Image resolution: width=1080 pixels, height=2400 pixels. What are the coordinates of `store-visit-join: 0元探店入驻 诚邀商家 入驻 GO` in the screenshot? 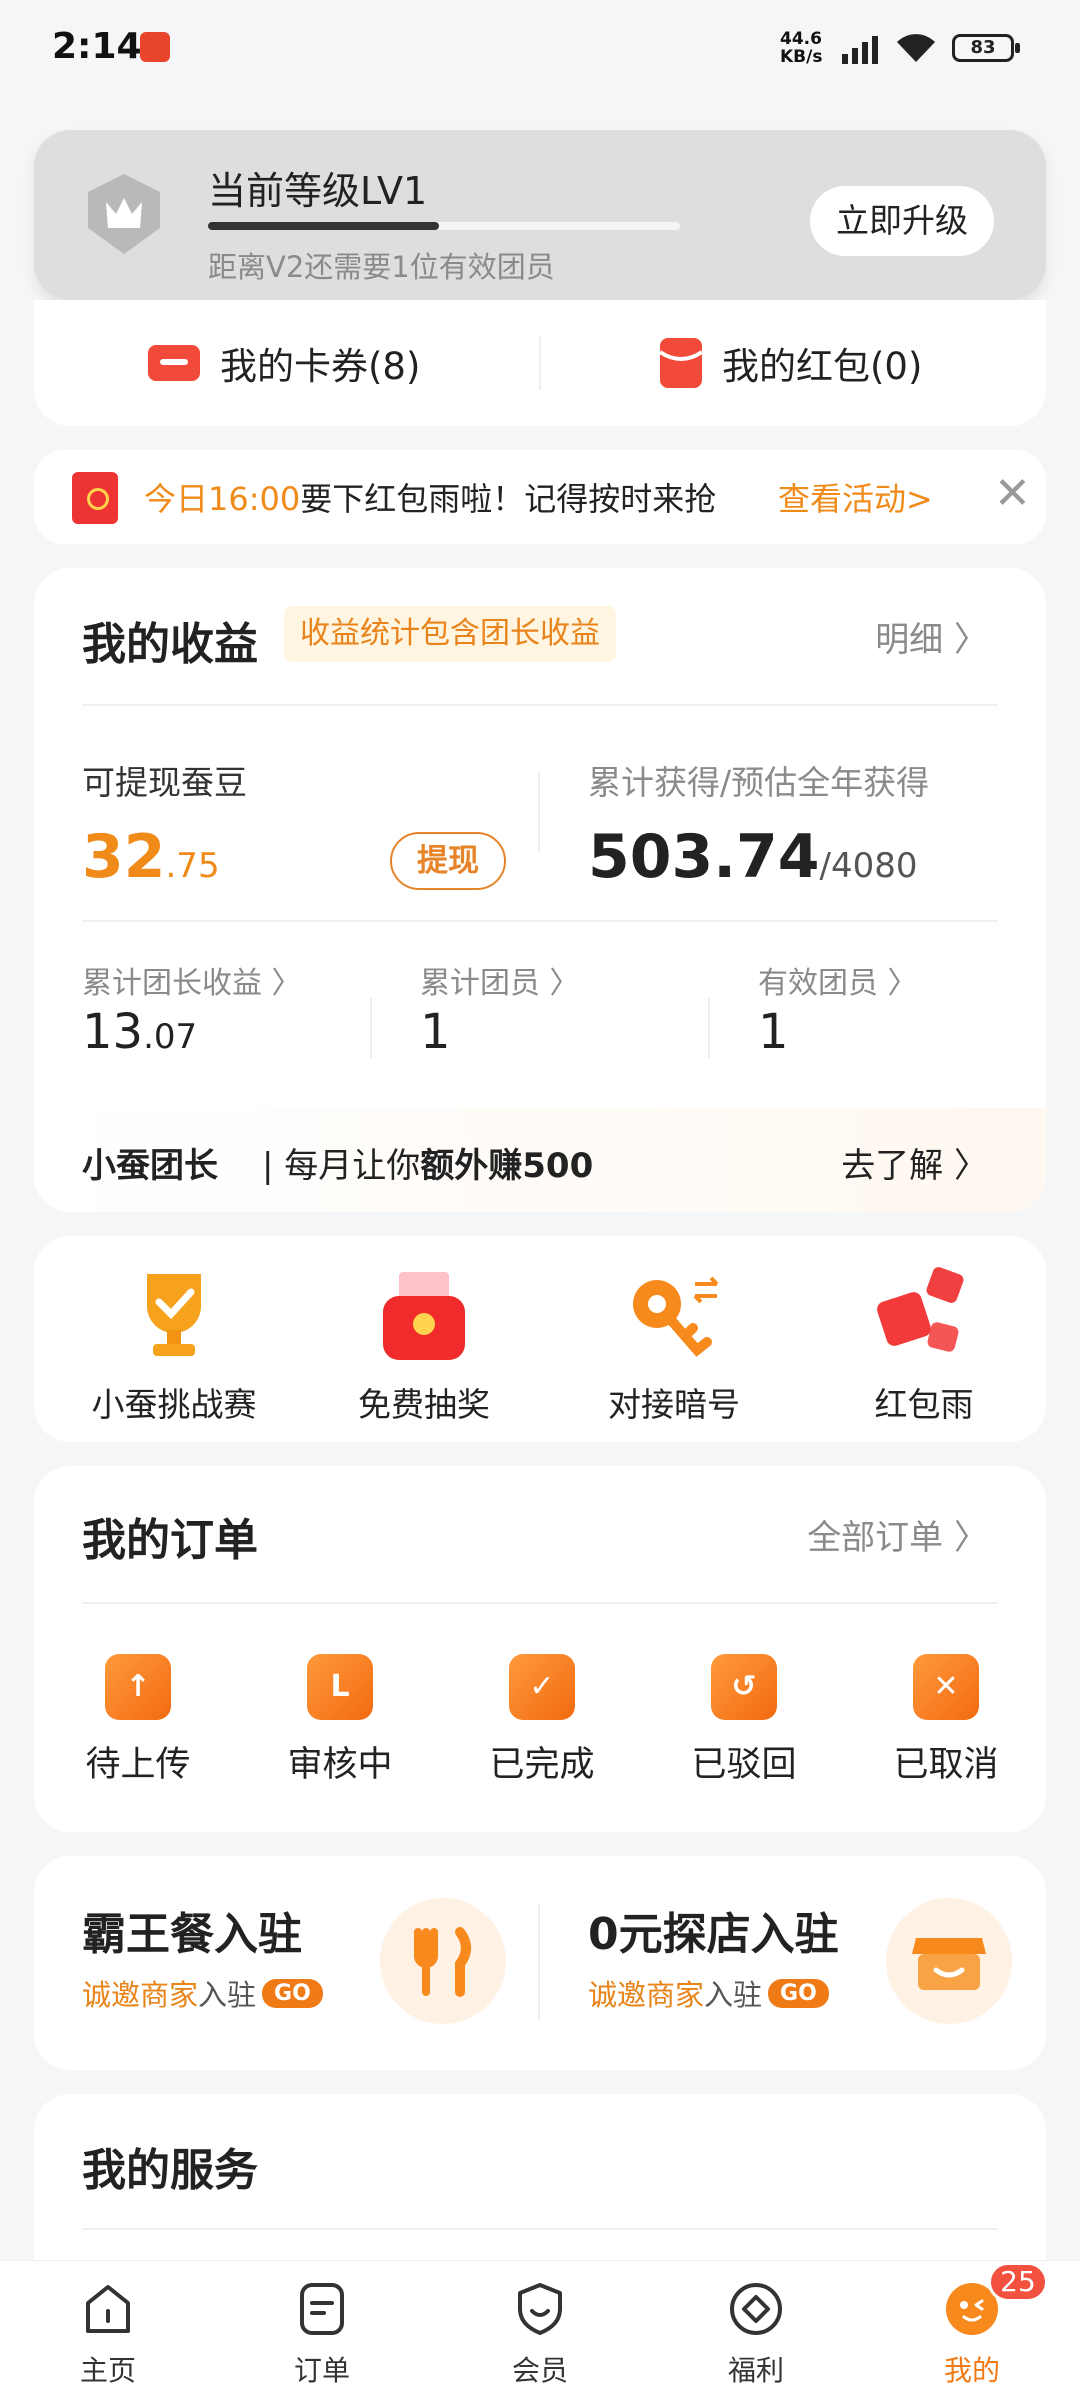 It's located at (713, 1956).